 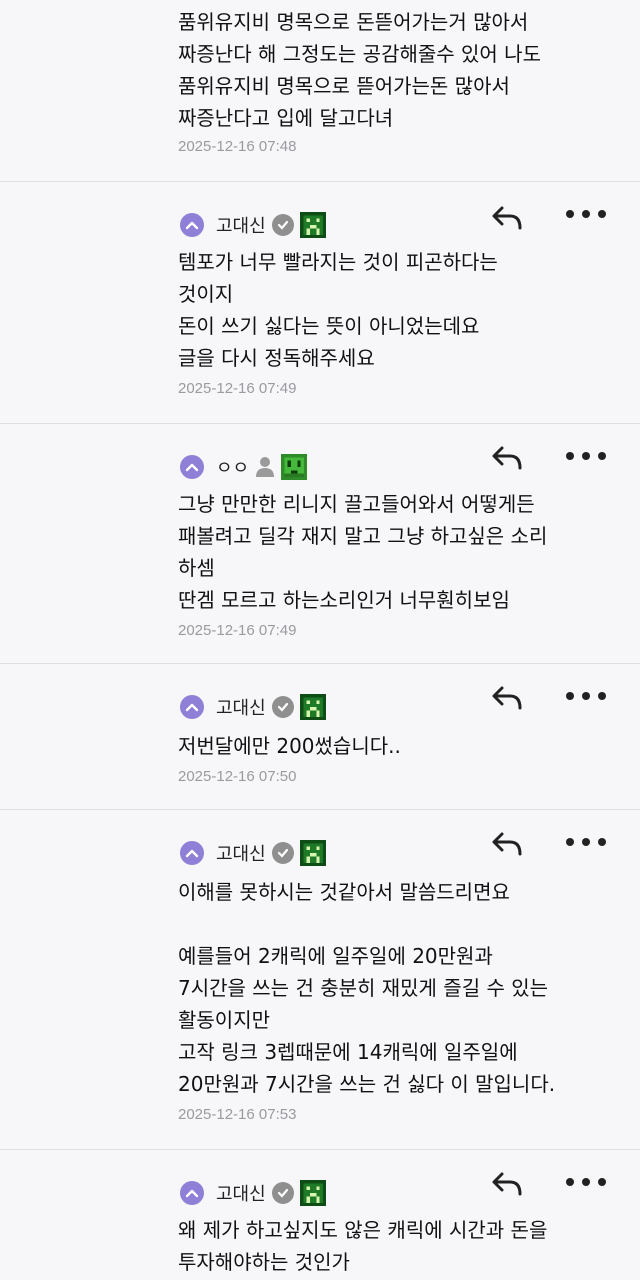 What do you see at coordinates (289, 746) in the screenshot?
I see `comment-line: 저번달에만 200썼습니다..` at bounding box center [289, 746].